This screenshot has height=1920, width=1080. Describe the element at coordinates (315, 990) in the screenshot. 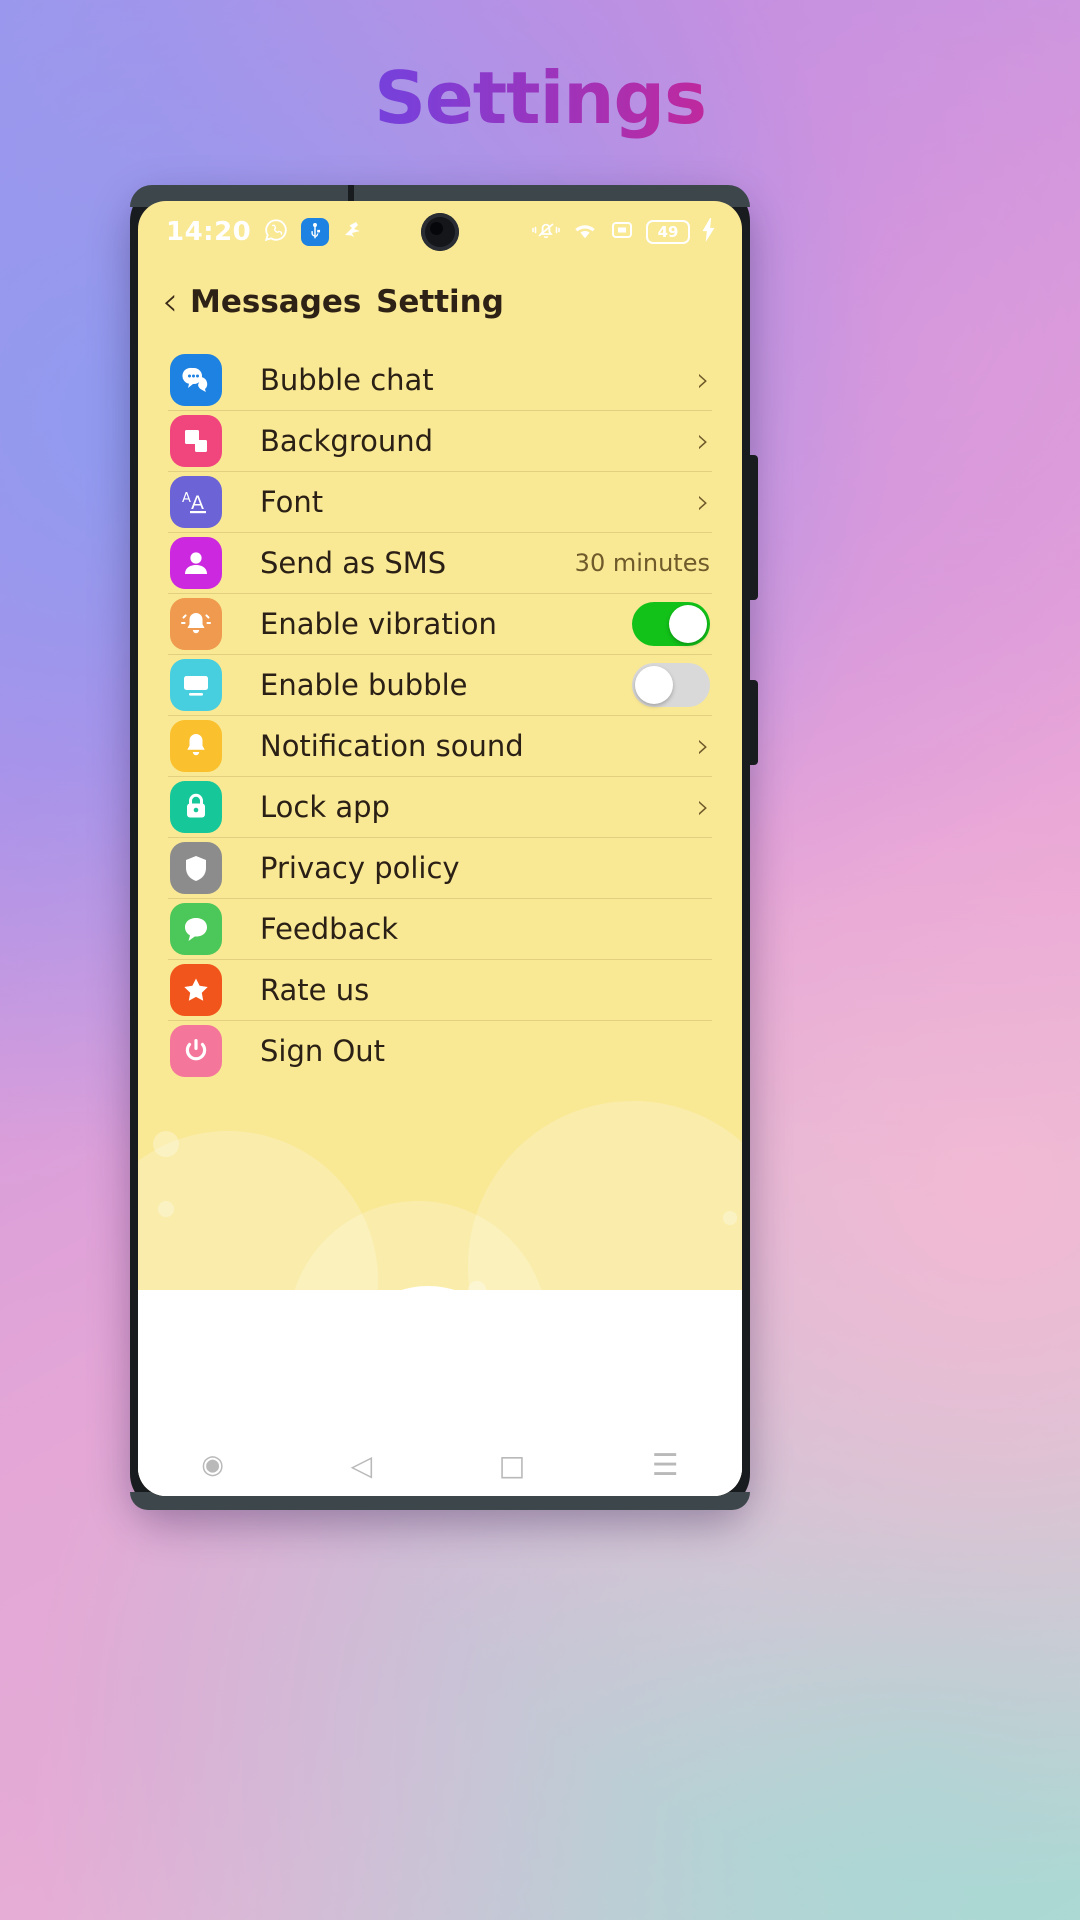

I see `settings-row-label: Rate us` at that location.